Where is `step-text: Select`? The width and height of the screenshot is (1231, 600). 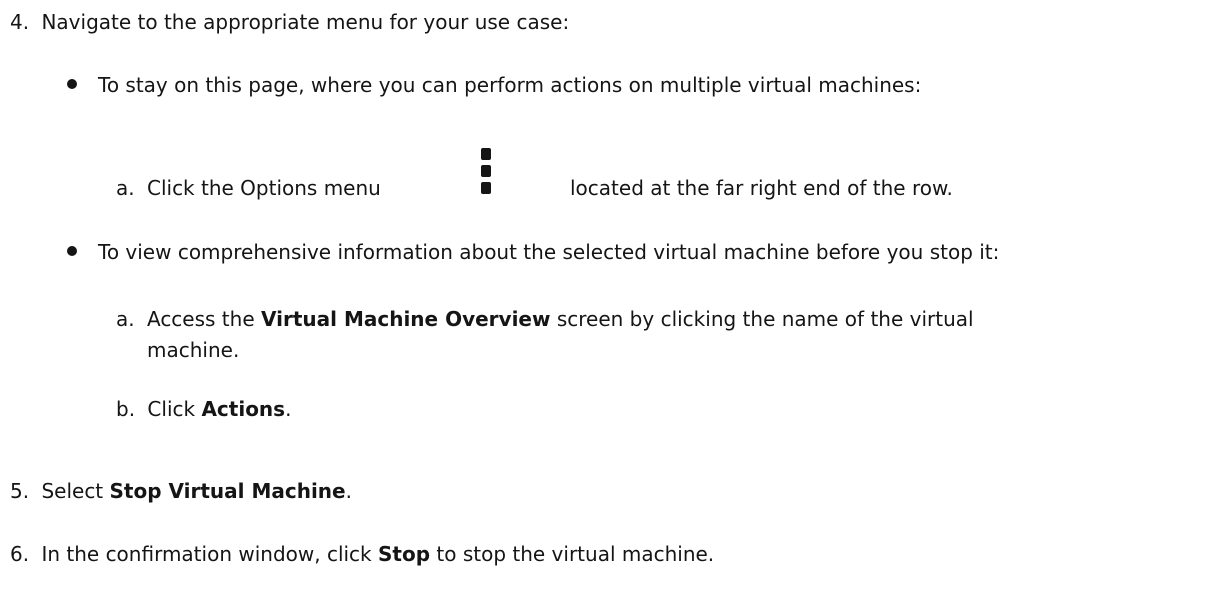 step-text: Select is located at coordinates (75, 491).